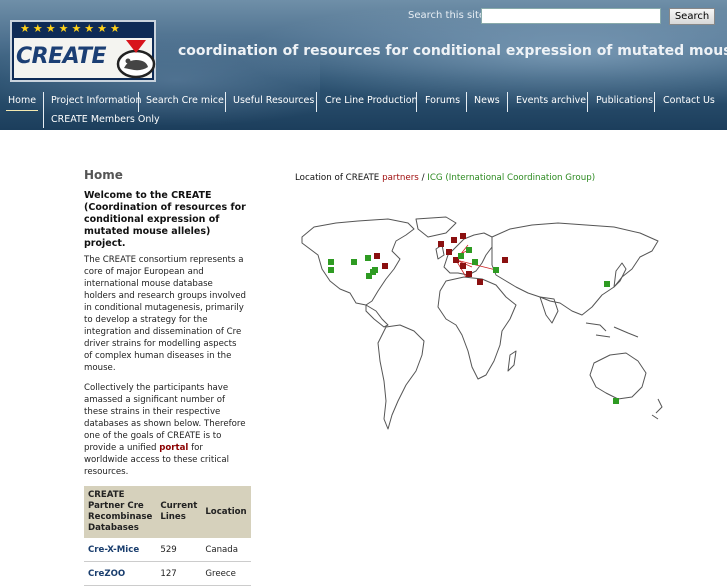 This screenshot has height=586, width=727. Describe the element at coordinates (487, 102) in the screenshot. I see `nav-news: News` at that location.